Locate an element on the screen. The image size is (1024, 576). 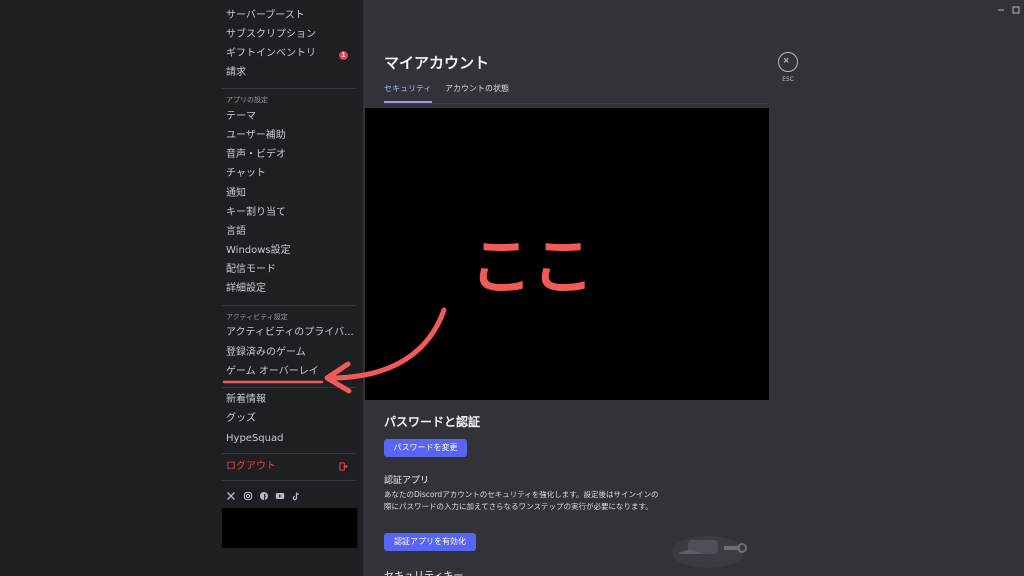
tab-security: セキュリティ is located at coordinates (408, 89).